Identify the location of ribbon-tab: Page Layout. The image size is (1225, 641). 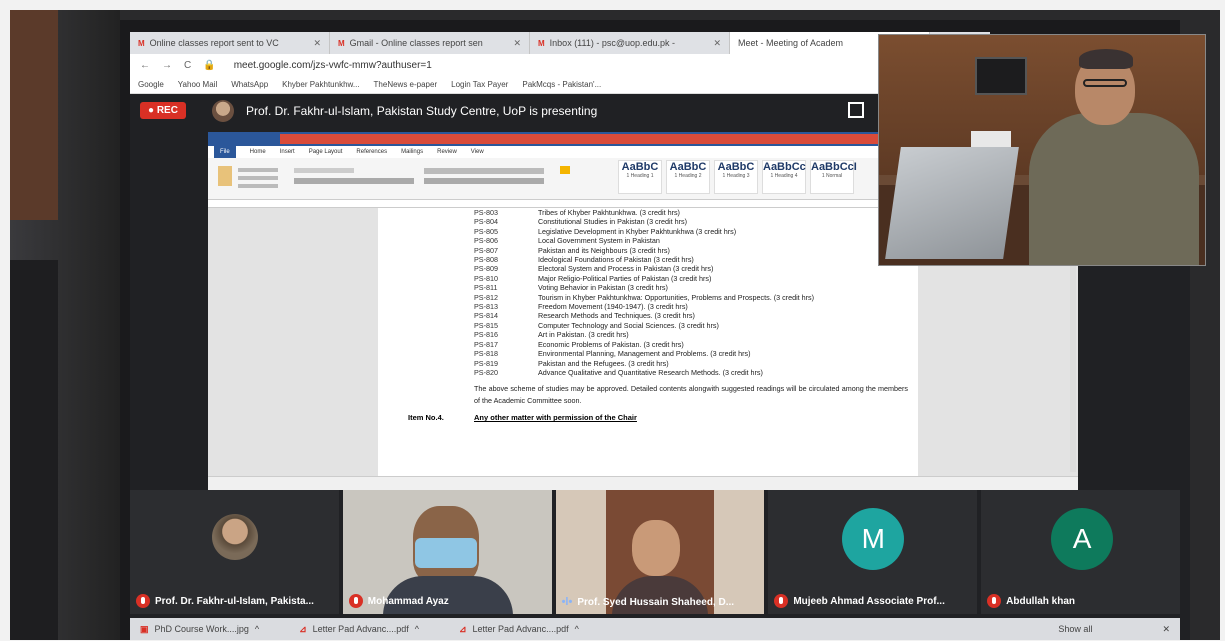
(326, 152).